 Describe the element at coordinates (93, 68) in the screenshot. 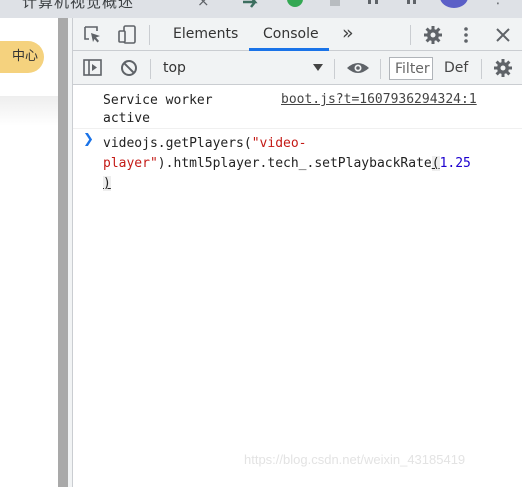

I see `show-sidebar-icon` at that location.